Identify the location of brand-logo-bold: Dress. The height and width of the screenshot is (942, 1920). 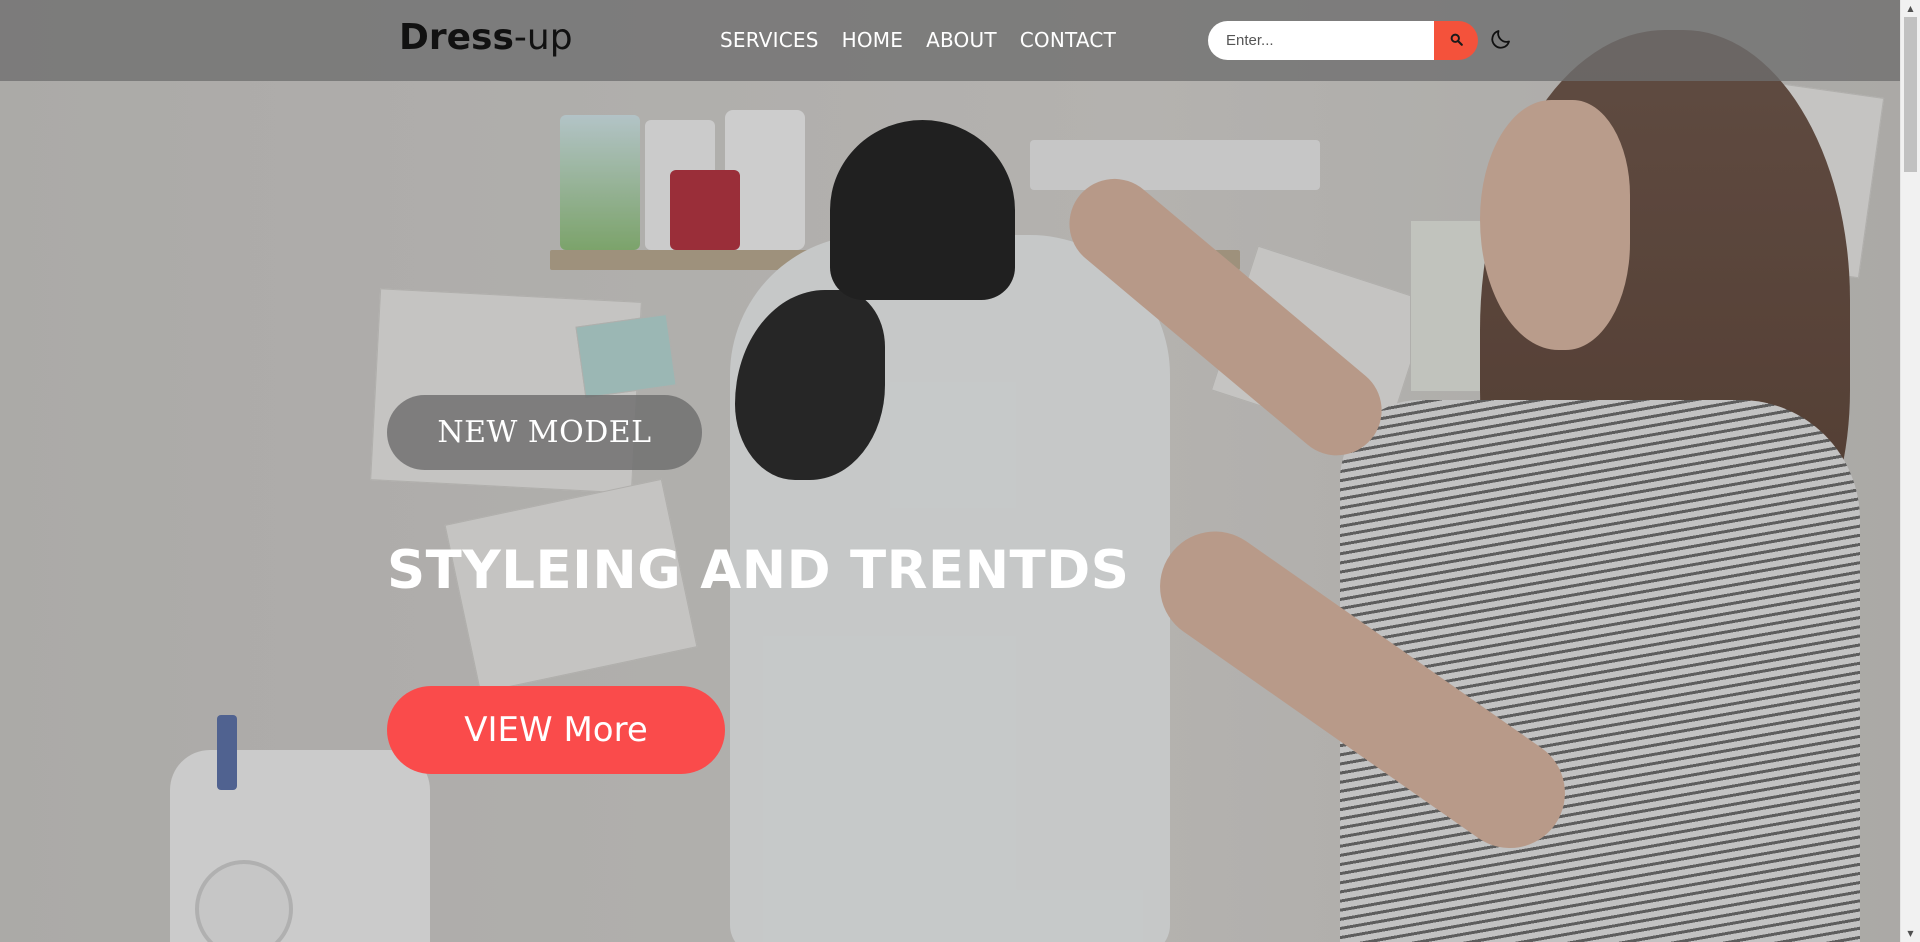
(456, 37).